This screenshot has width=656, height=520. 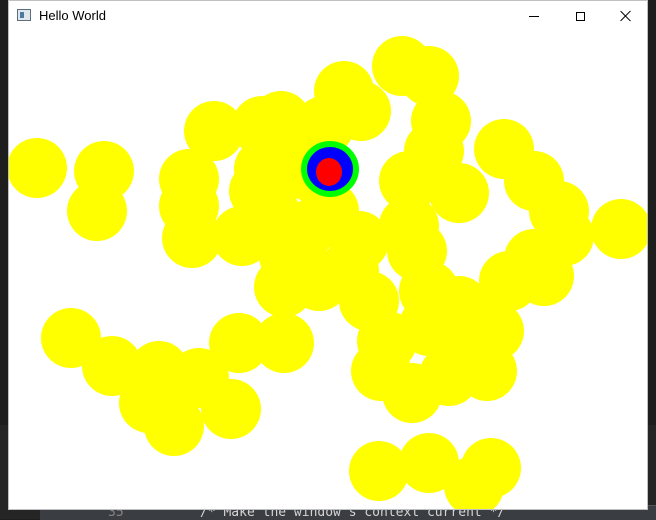 I want to click on close-button, so click(x=625, y=16).